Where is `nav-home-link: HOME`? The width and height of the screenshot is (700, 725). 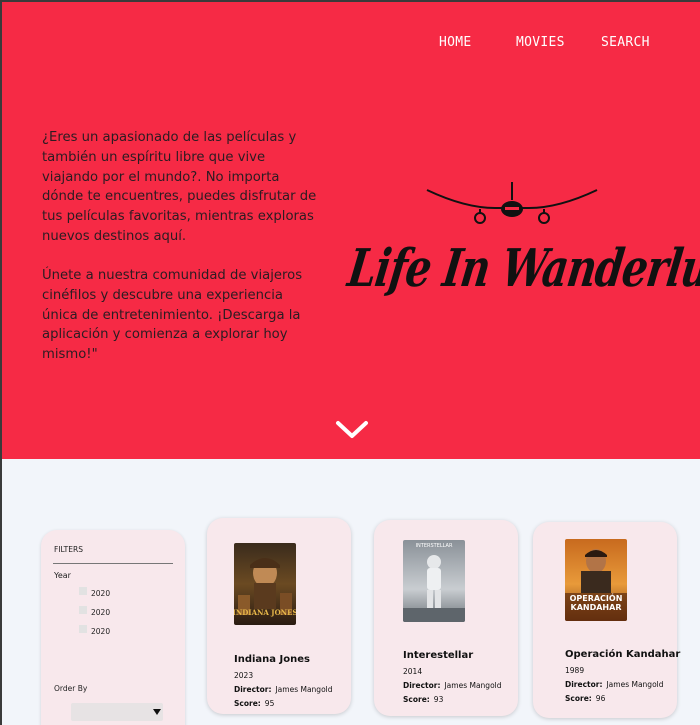 nav-home-link: HOME is located at coordinates (455, 42).